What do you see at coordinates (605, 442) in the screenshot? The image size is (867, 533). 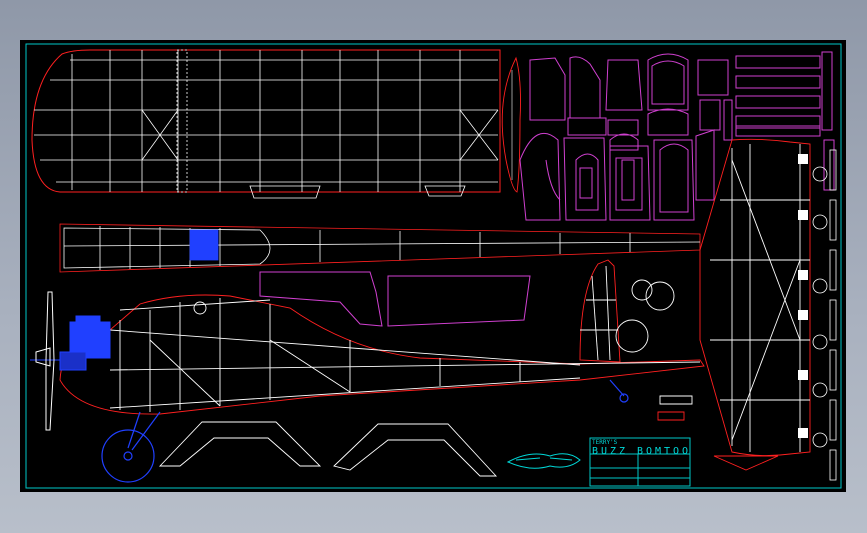 I see `title-line1: TERRY'S` at bounding box center [605, 442].